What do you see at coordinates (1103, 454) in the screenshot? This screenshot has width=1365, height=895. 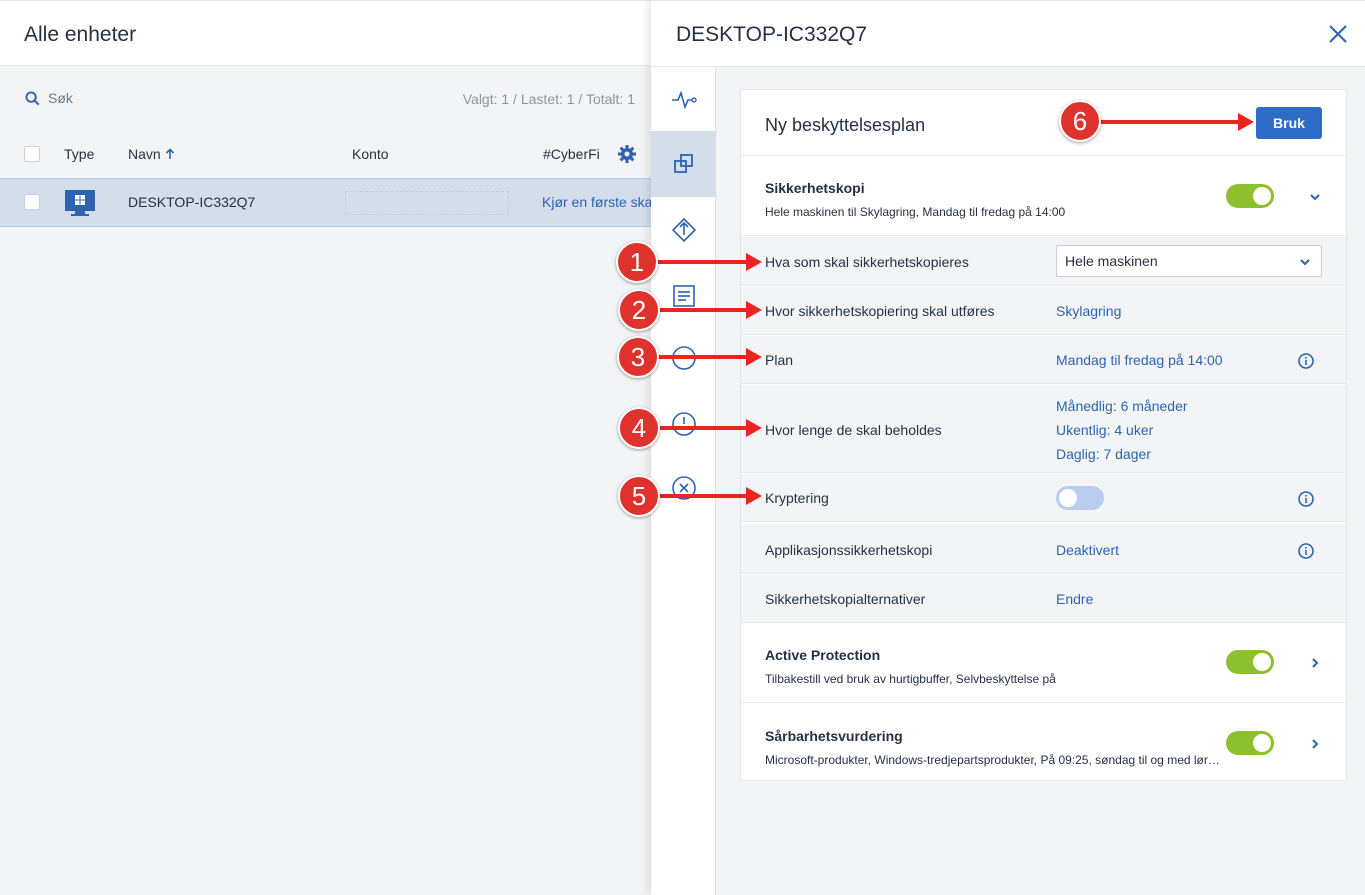 I see `retention-daily-link: Daglig: 7 dager` at bounding box center [1103, 454].